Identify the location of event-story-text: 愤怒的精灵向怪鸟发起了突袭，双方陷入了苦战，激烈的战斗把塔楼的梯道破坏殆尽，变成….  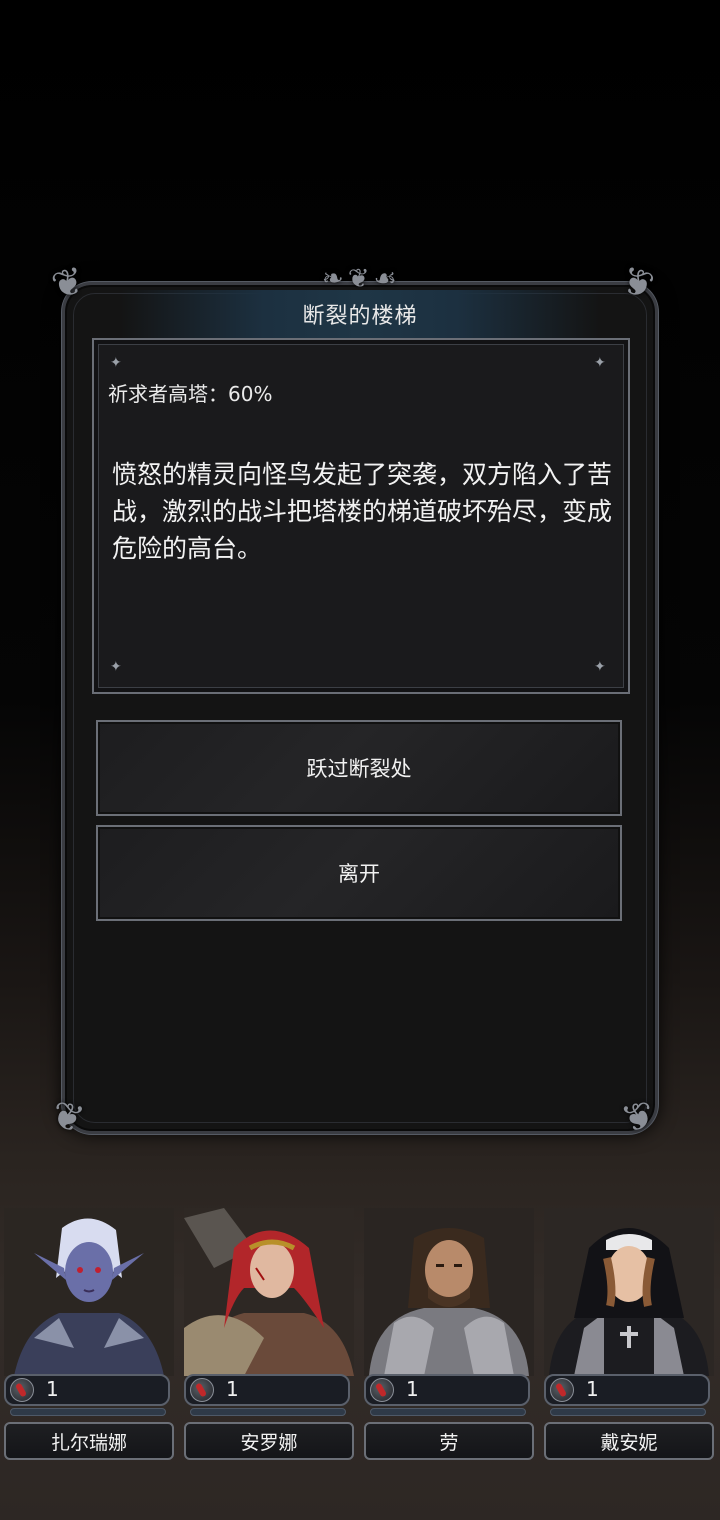
(362, 511).